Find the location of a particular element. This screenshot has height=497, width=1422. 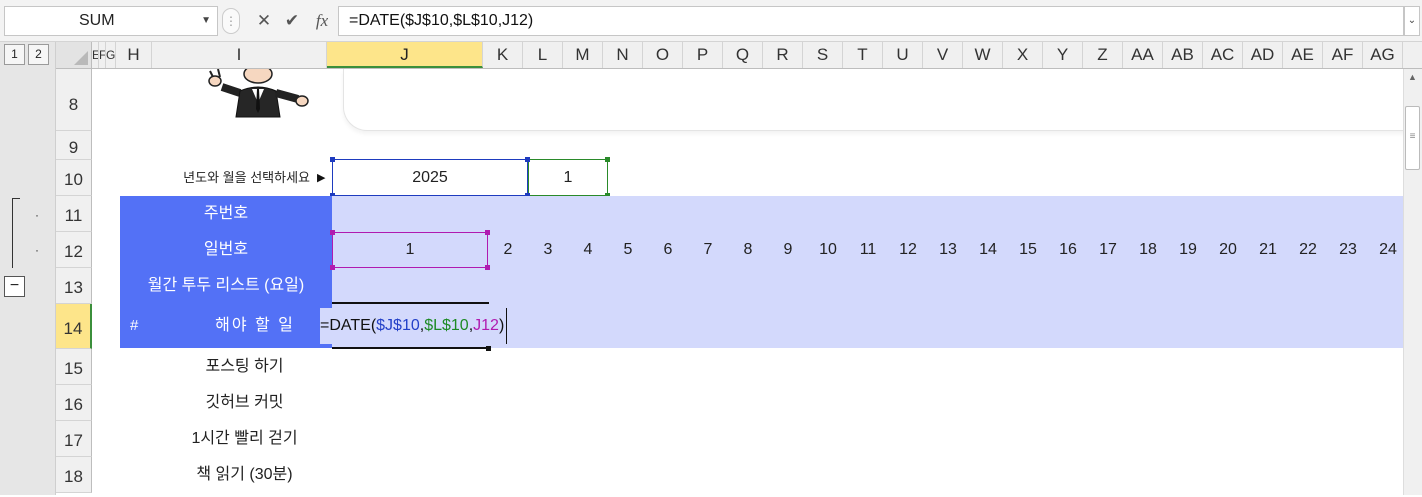

year-input-cell: 2025 is located at coordinates (430, 177).